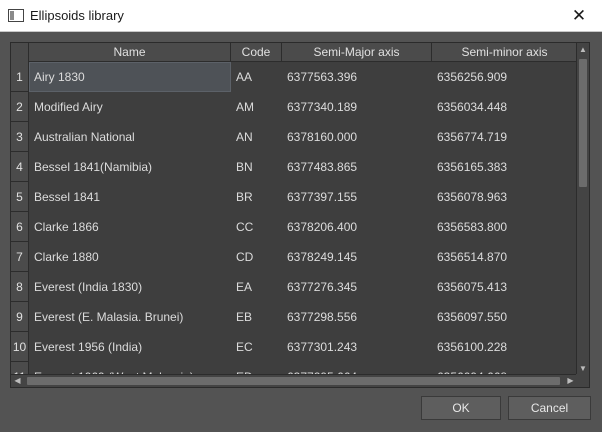 The width and height of the screenshot is (602, 432). I want to click on table-row: 1 Airy 1830 AA 6377563.396 6356256.909, so click(294, 77).